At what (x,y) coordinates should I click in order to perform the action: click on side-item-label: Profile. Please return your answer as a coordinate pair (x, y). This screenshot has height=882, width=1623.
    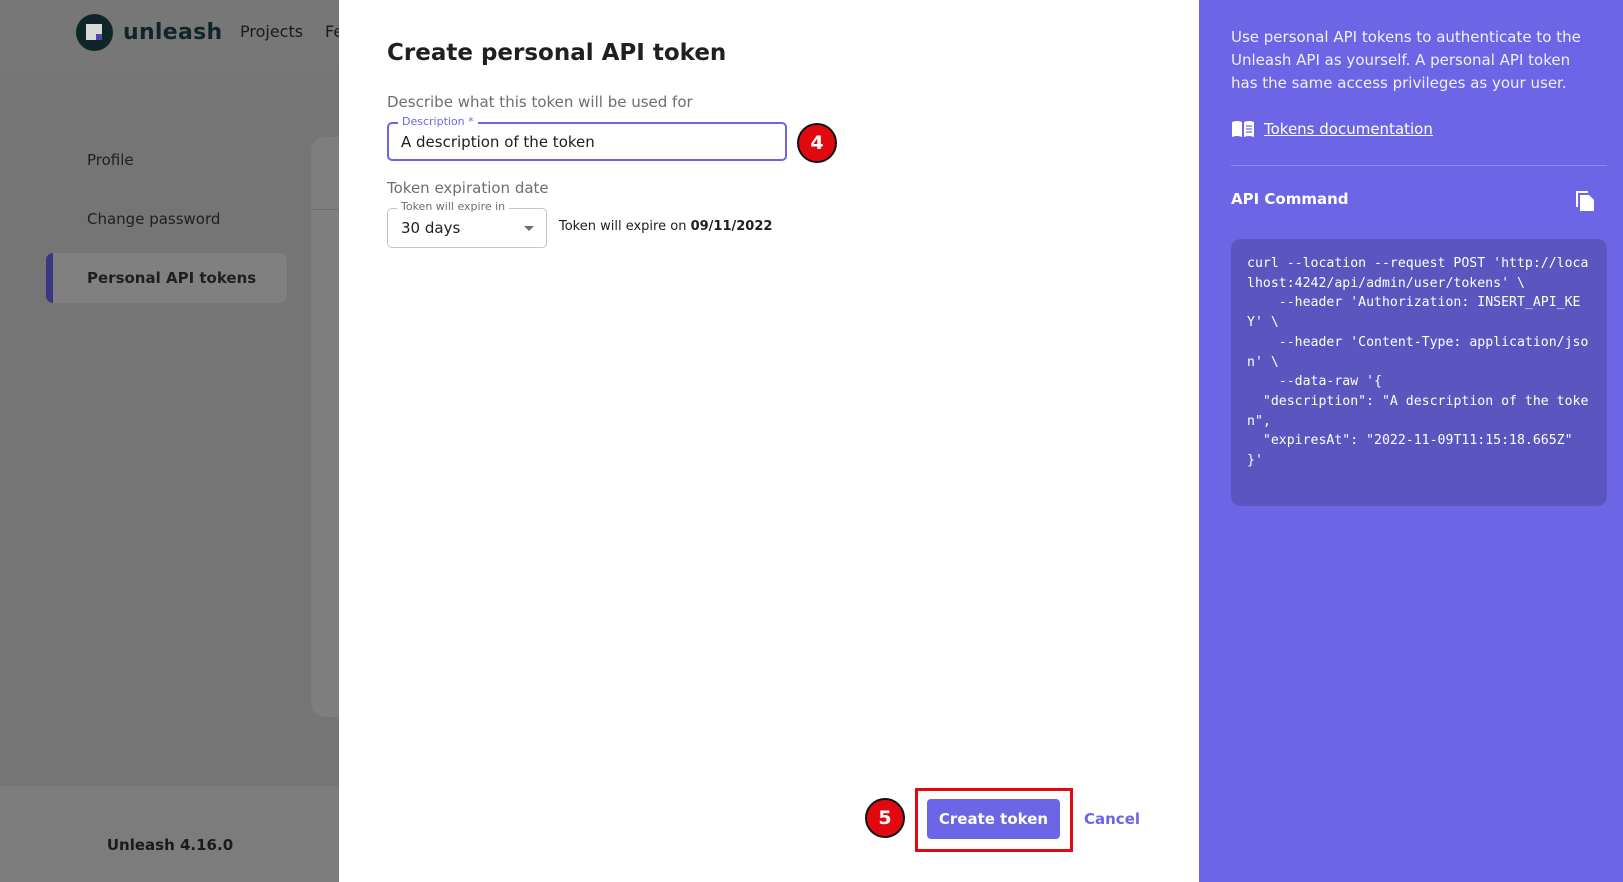
    Looking at the image, I should click on (110, 160).